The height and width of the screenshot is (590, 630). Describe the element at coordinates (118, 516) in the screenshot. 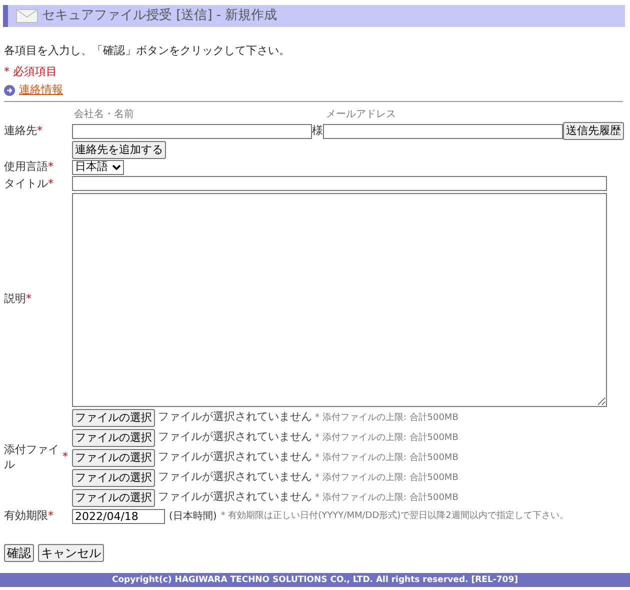

I see `expiry-date-input: 2022/04/18` at that location.